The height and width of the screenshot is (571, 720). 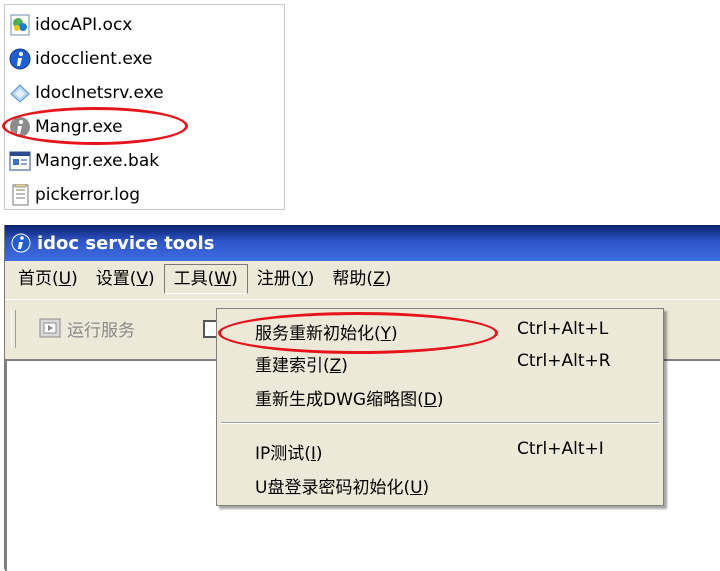 What do you see at coordinates (13, 329) in the screenshot?
I see `toolbar-grip` at bounding box center [13, 329].